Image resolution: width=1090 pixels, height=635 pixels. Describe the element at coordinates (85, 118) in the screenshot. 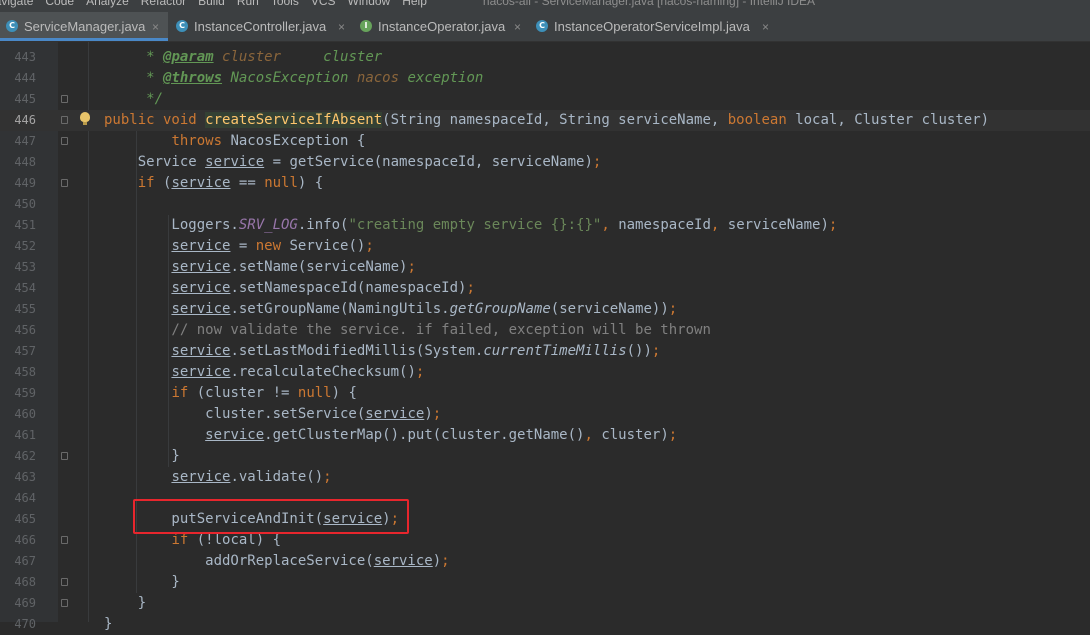

I see `lightbulb-icon` at that location.